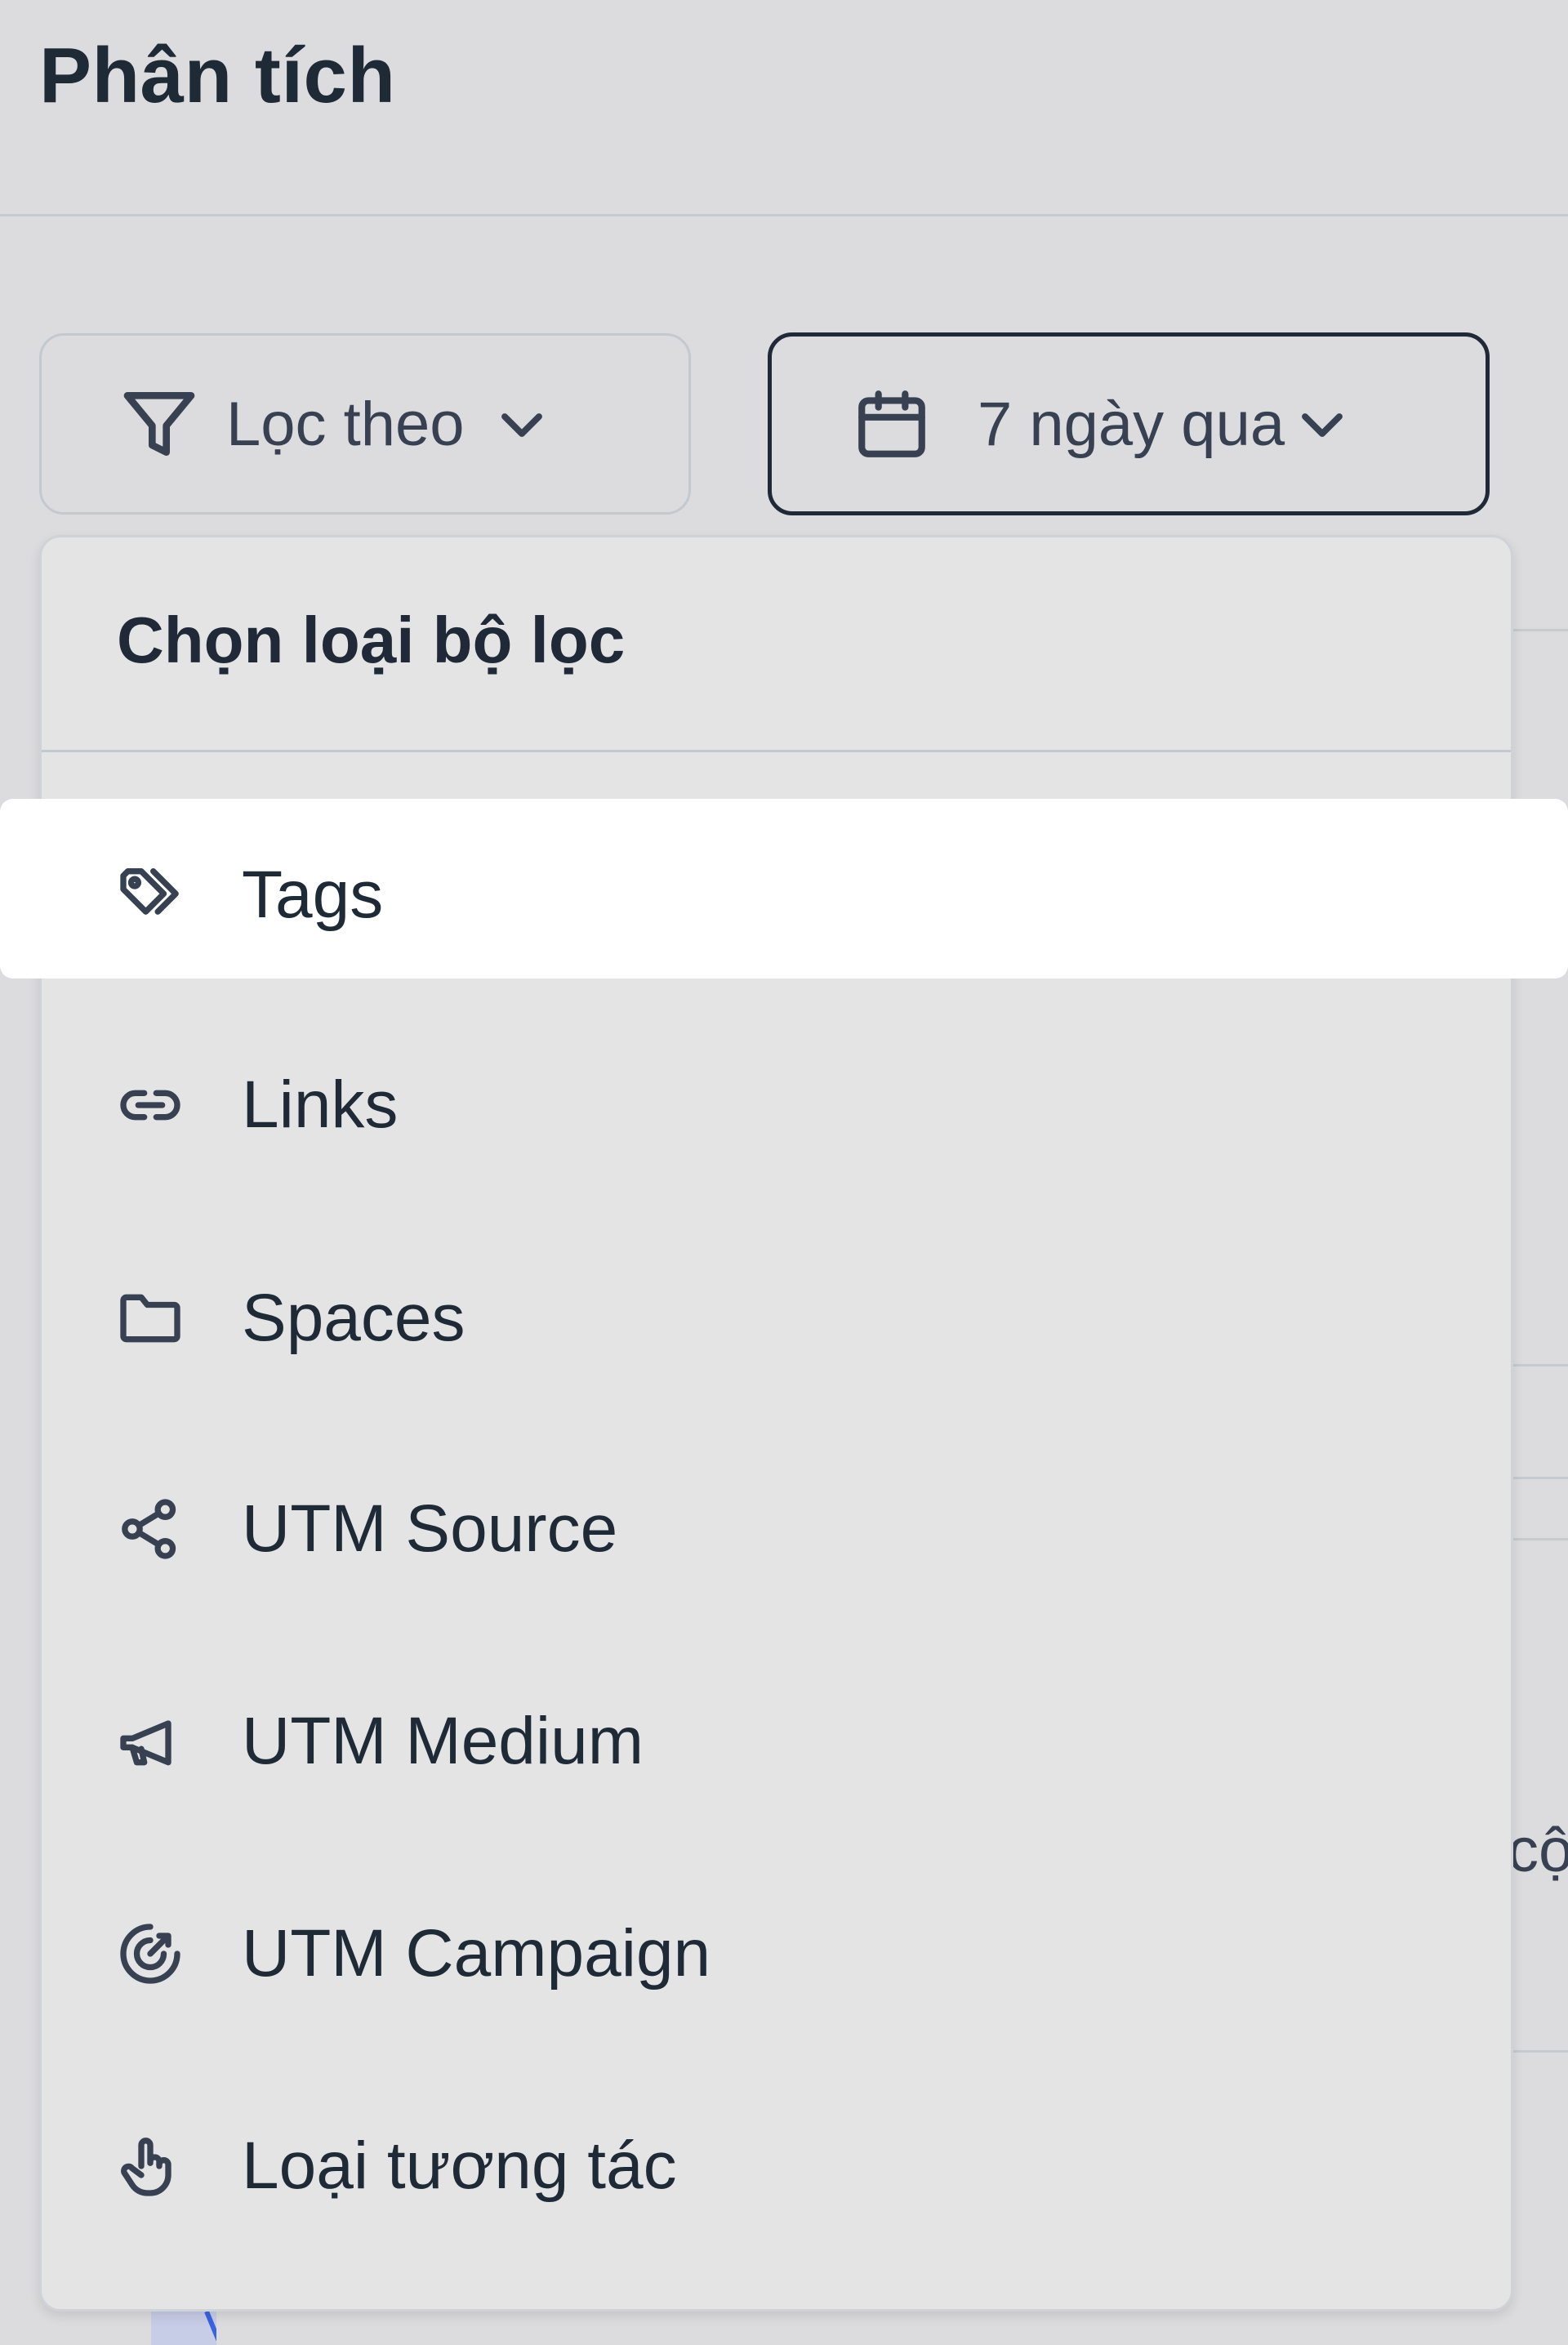 The height and width of the screenshot is (2345, 1568). I want to click on menu-item-label: UTM Medium, so click(443, 1741).